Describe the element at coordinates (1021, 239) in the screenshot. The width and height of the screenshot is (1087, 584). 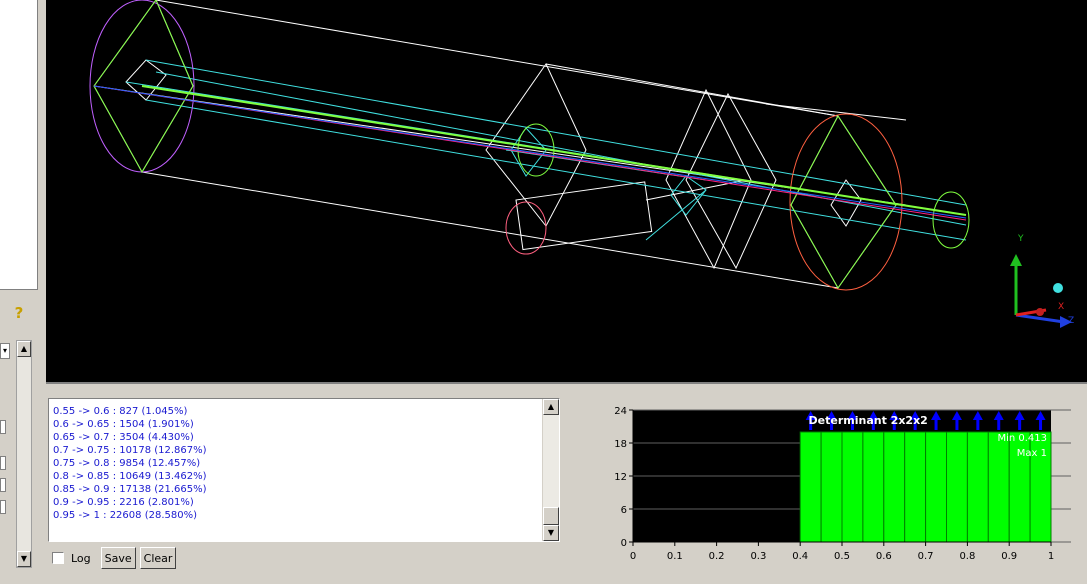
I see `axis-label-y: Y` at that location.